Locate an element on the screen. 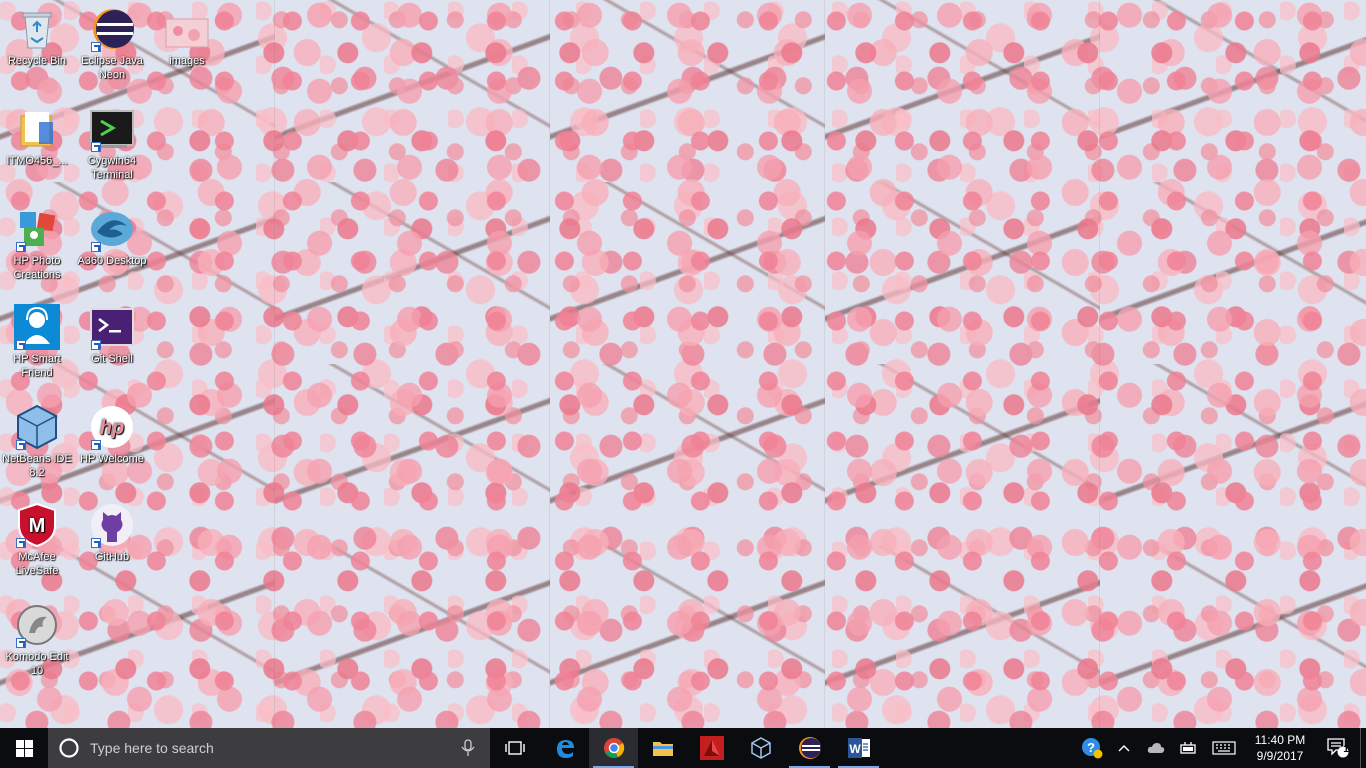 The height and width of the screenshot is (768, 1366). show-desktop-button is located at coordinates (1363, 748).